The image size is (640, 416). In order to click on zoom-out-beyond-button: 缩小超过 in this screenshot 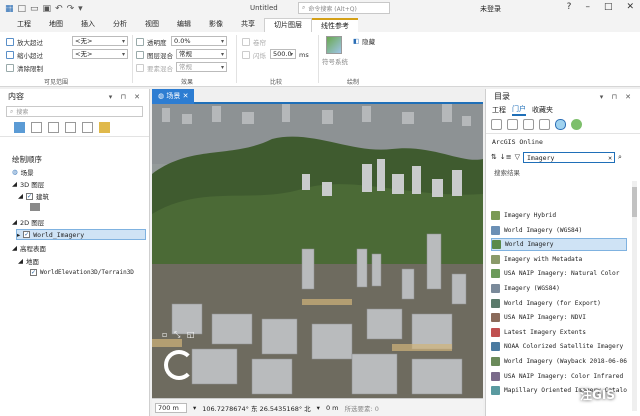, I will do `click(24, 55)`.